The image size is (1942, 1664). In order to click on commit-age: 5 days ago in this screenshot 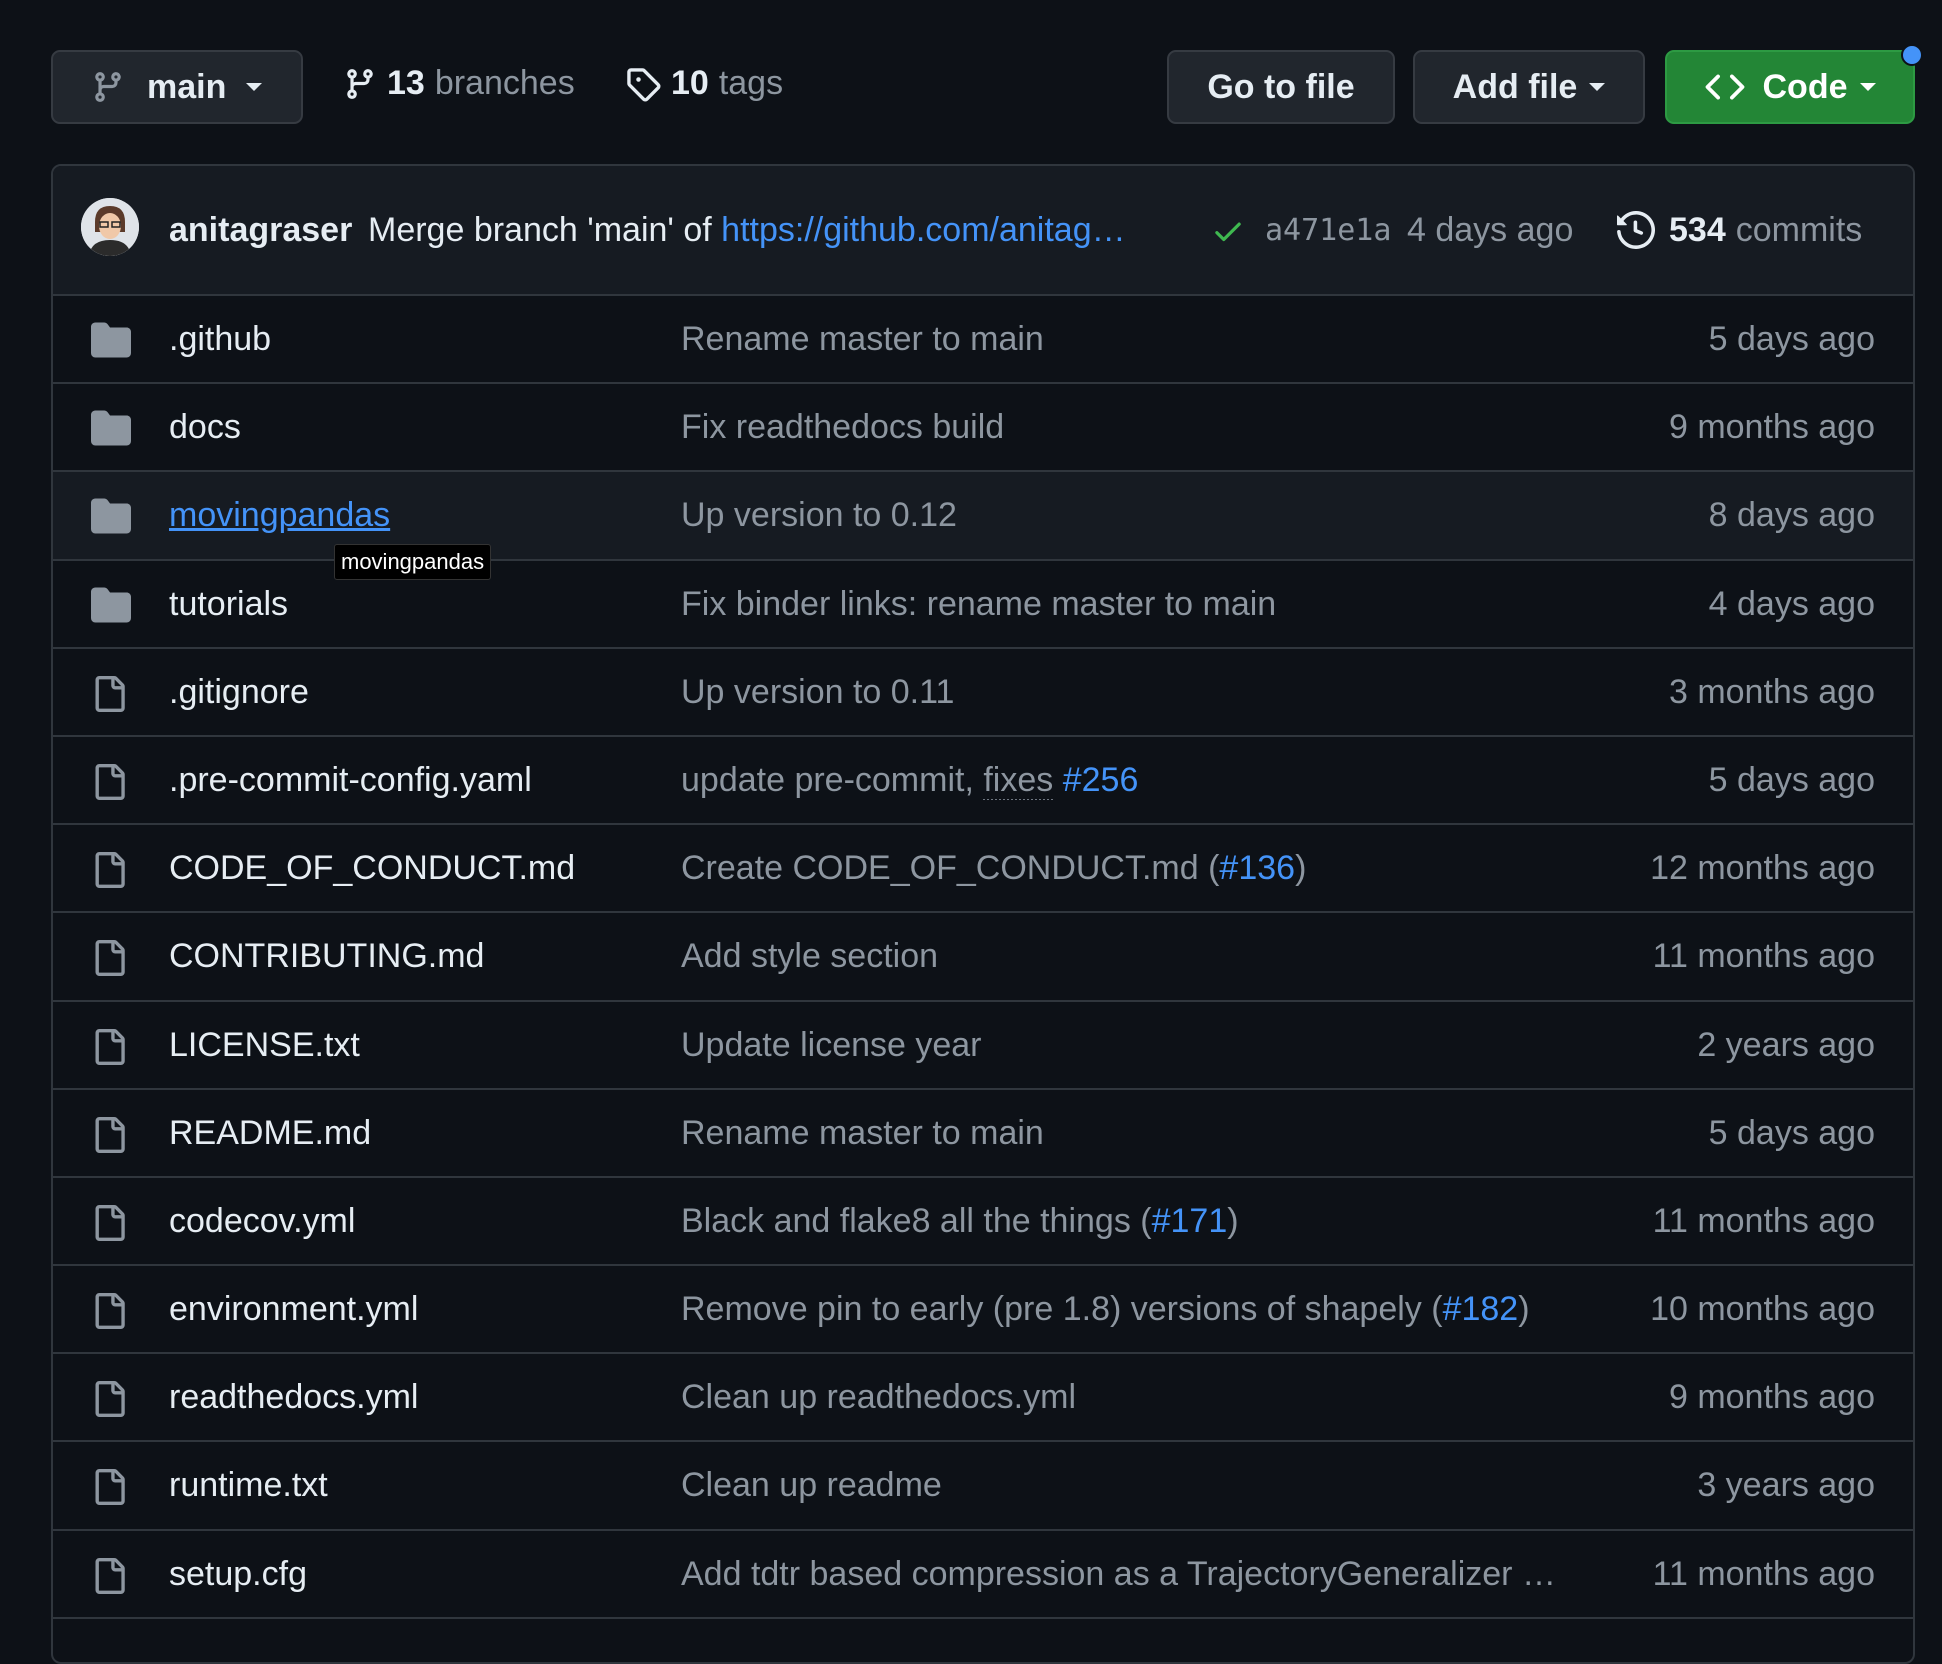, I will do `click(1791, 1132)`.